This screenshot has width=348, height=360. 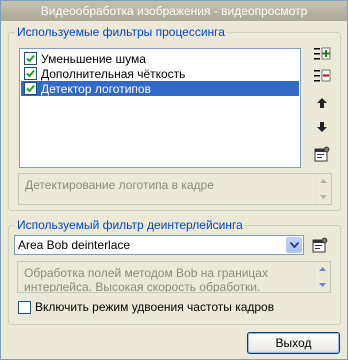 I want to click on remove-filter-icon, so click(x=322, y=75).